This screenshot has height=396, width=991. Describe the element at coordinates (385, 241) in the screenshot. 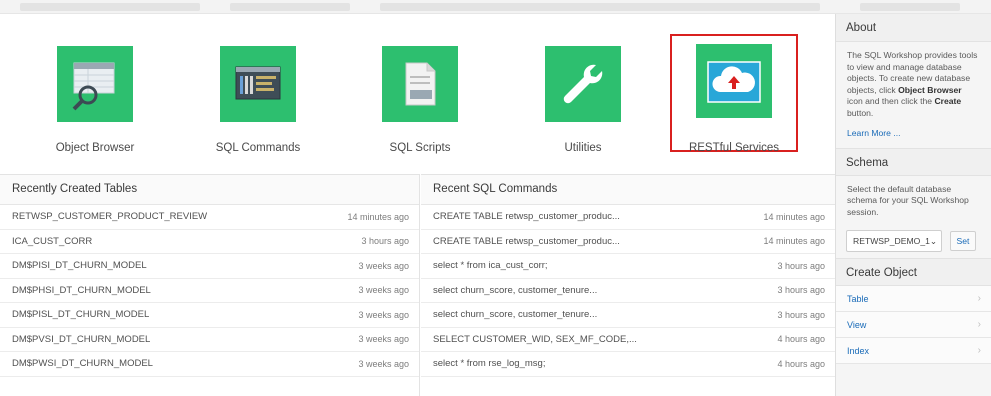

I see `created-time: 3 hours ago` at that location.